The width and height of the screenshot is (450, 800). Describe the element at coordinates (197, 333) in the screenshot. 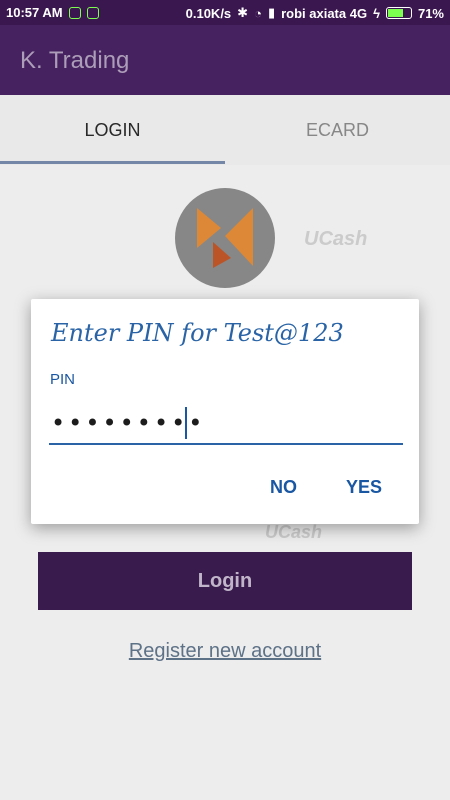

I see `dialog-title: Enter PIN for Test@123` at that location.